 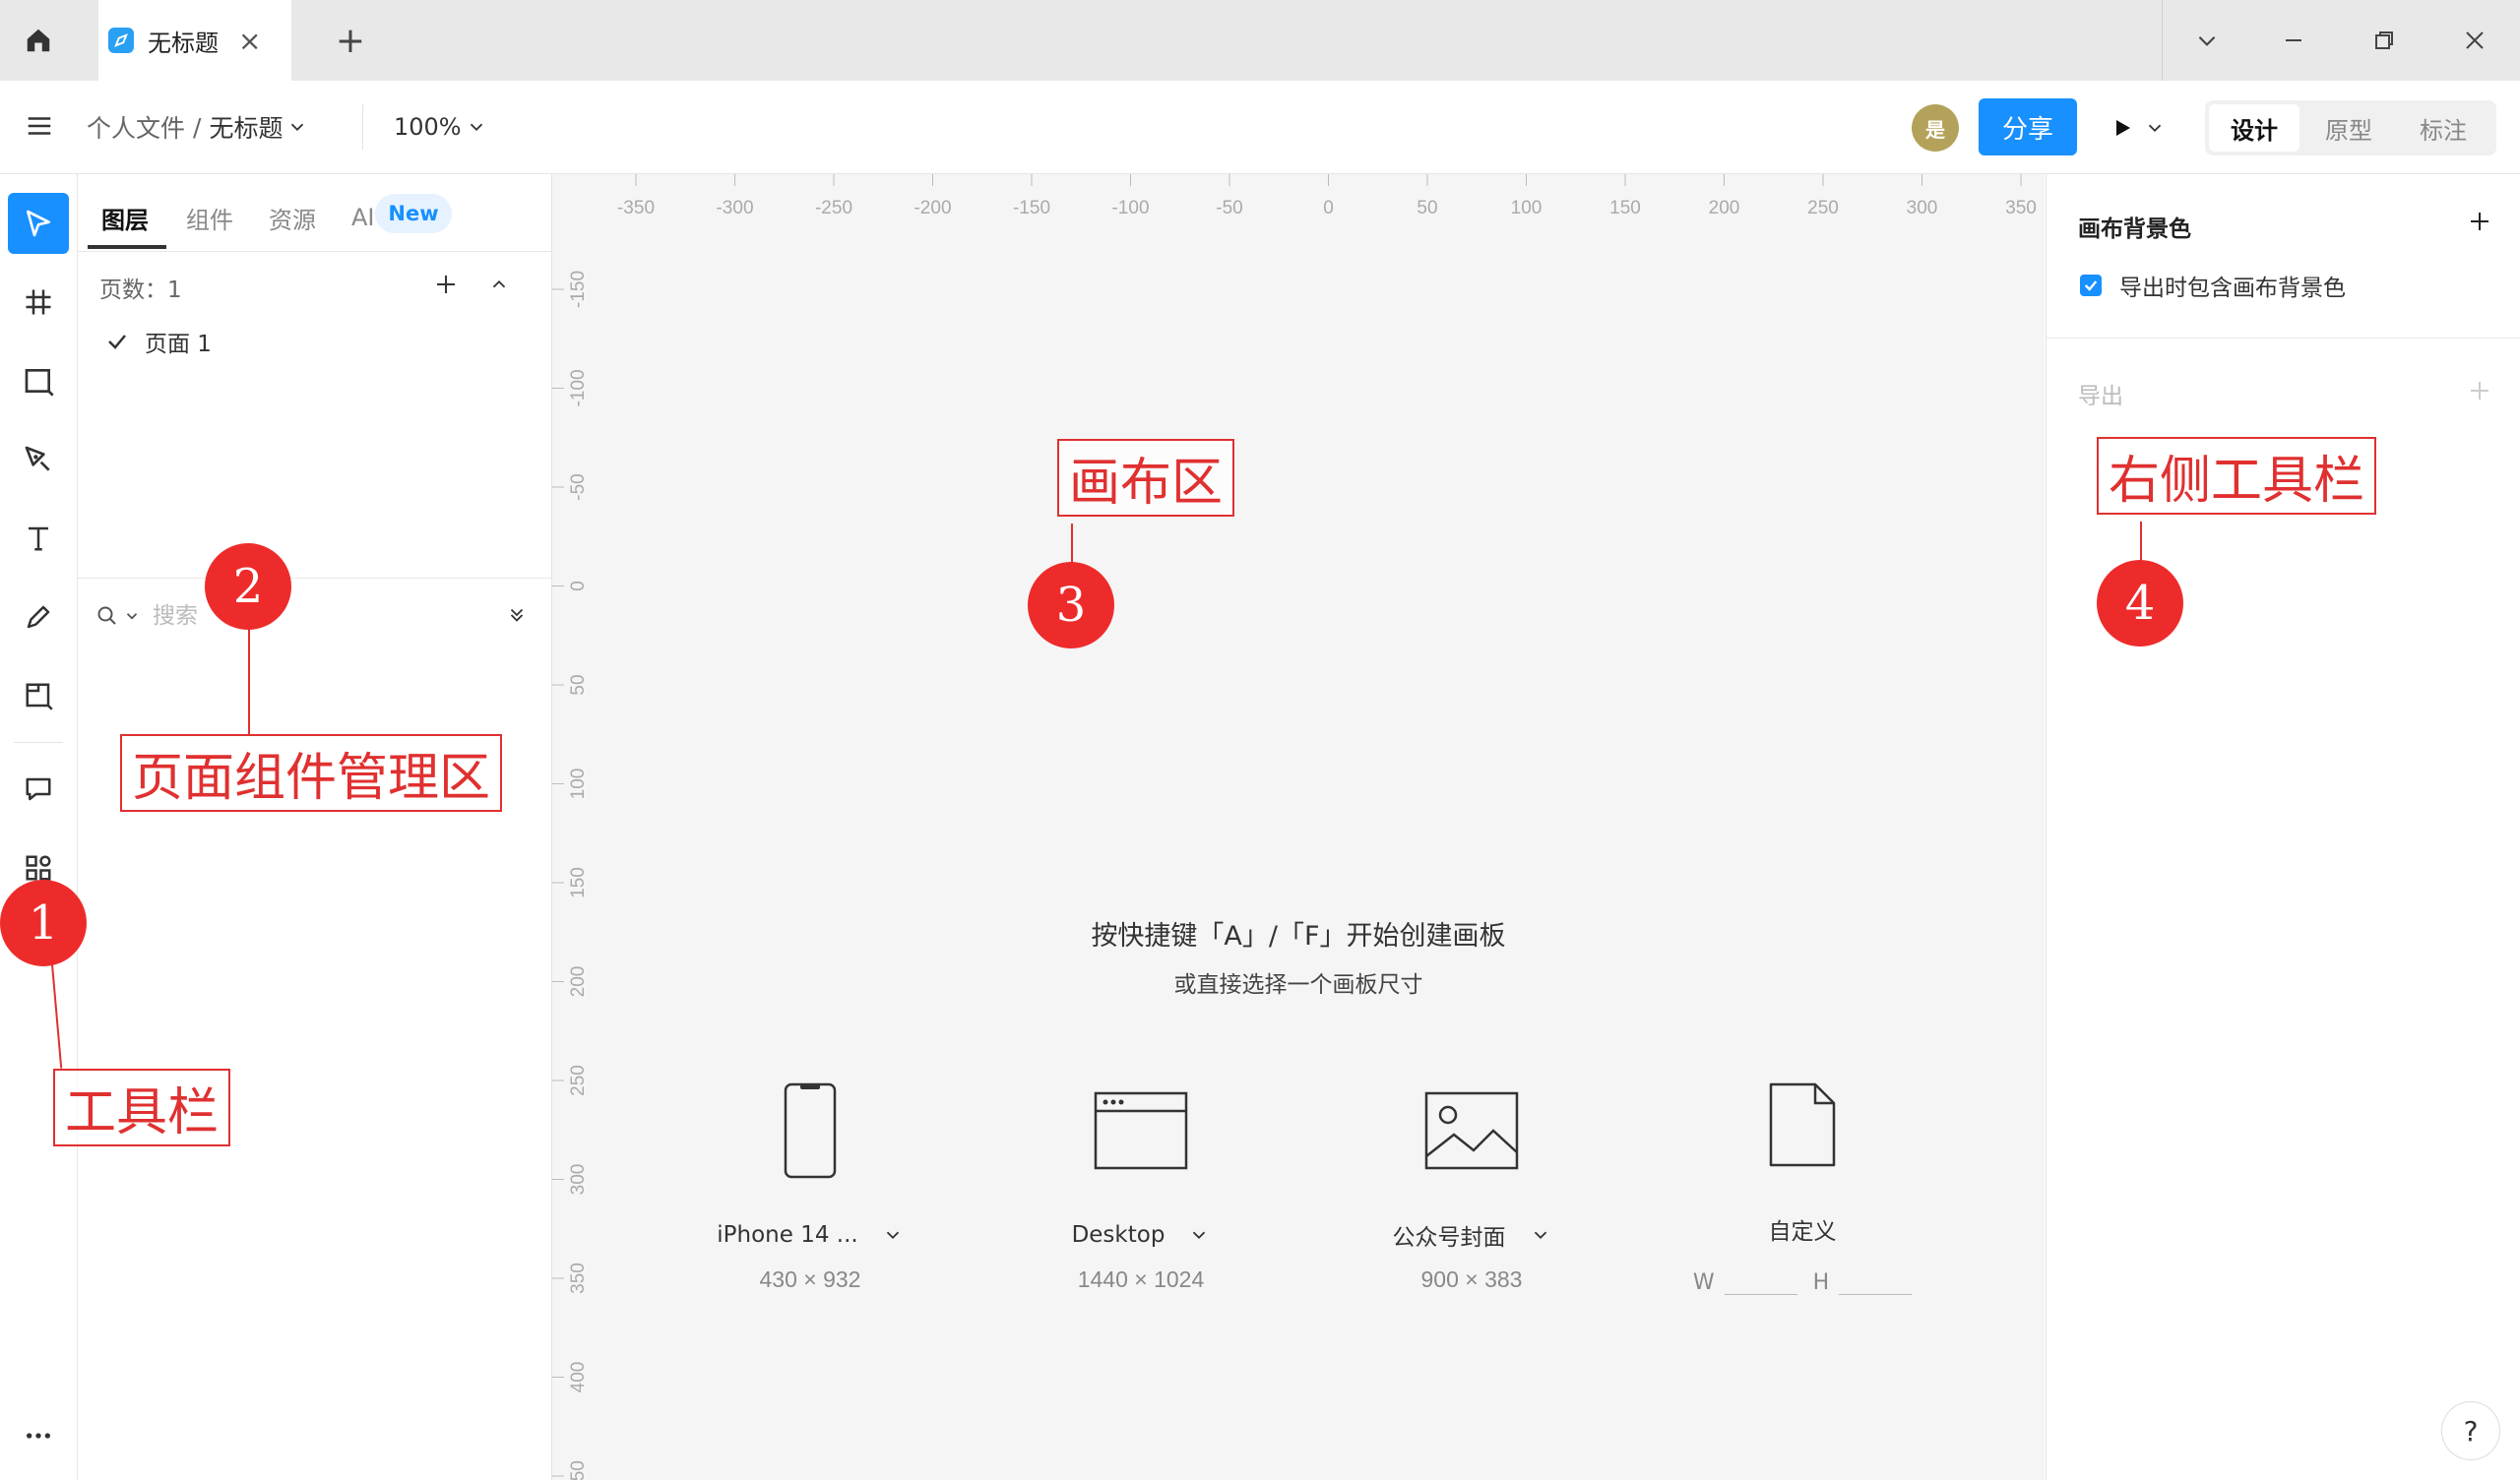 I want to click on maximize-button, so click(x=2384, y=40).